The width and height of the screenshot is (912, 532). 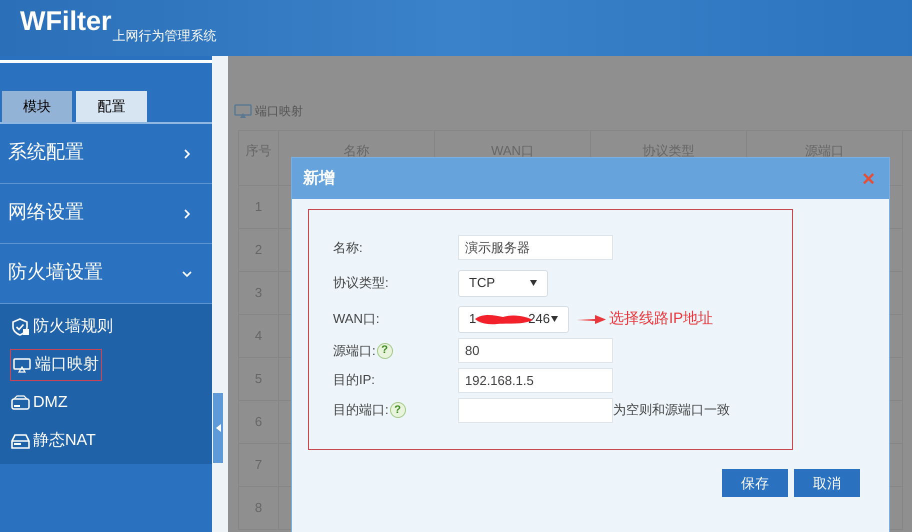 What do you see at coordinates (164, 36) in the screenshot?
I see `subtitle-text: 上网行为管理系统` at bounding box center [164, 36].